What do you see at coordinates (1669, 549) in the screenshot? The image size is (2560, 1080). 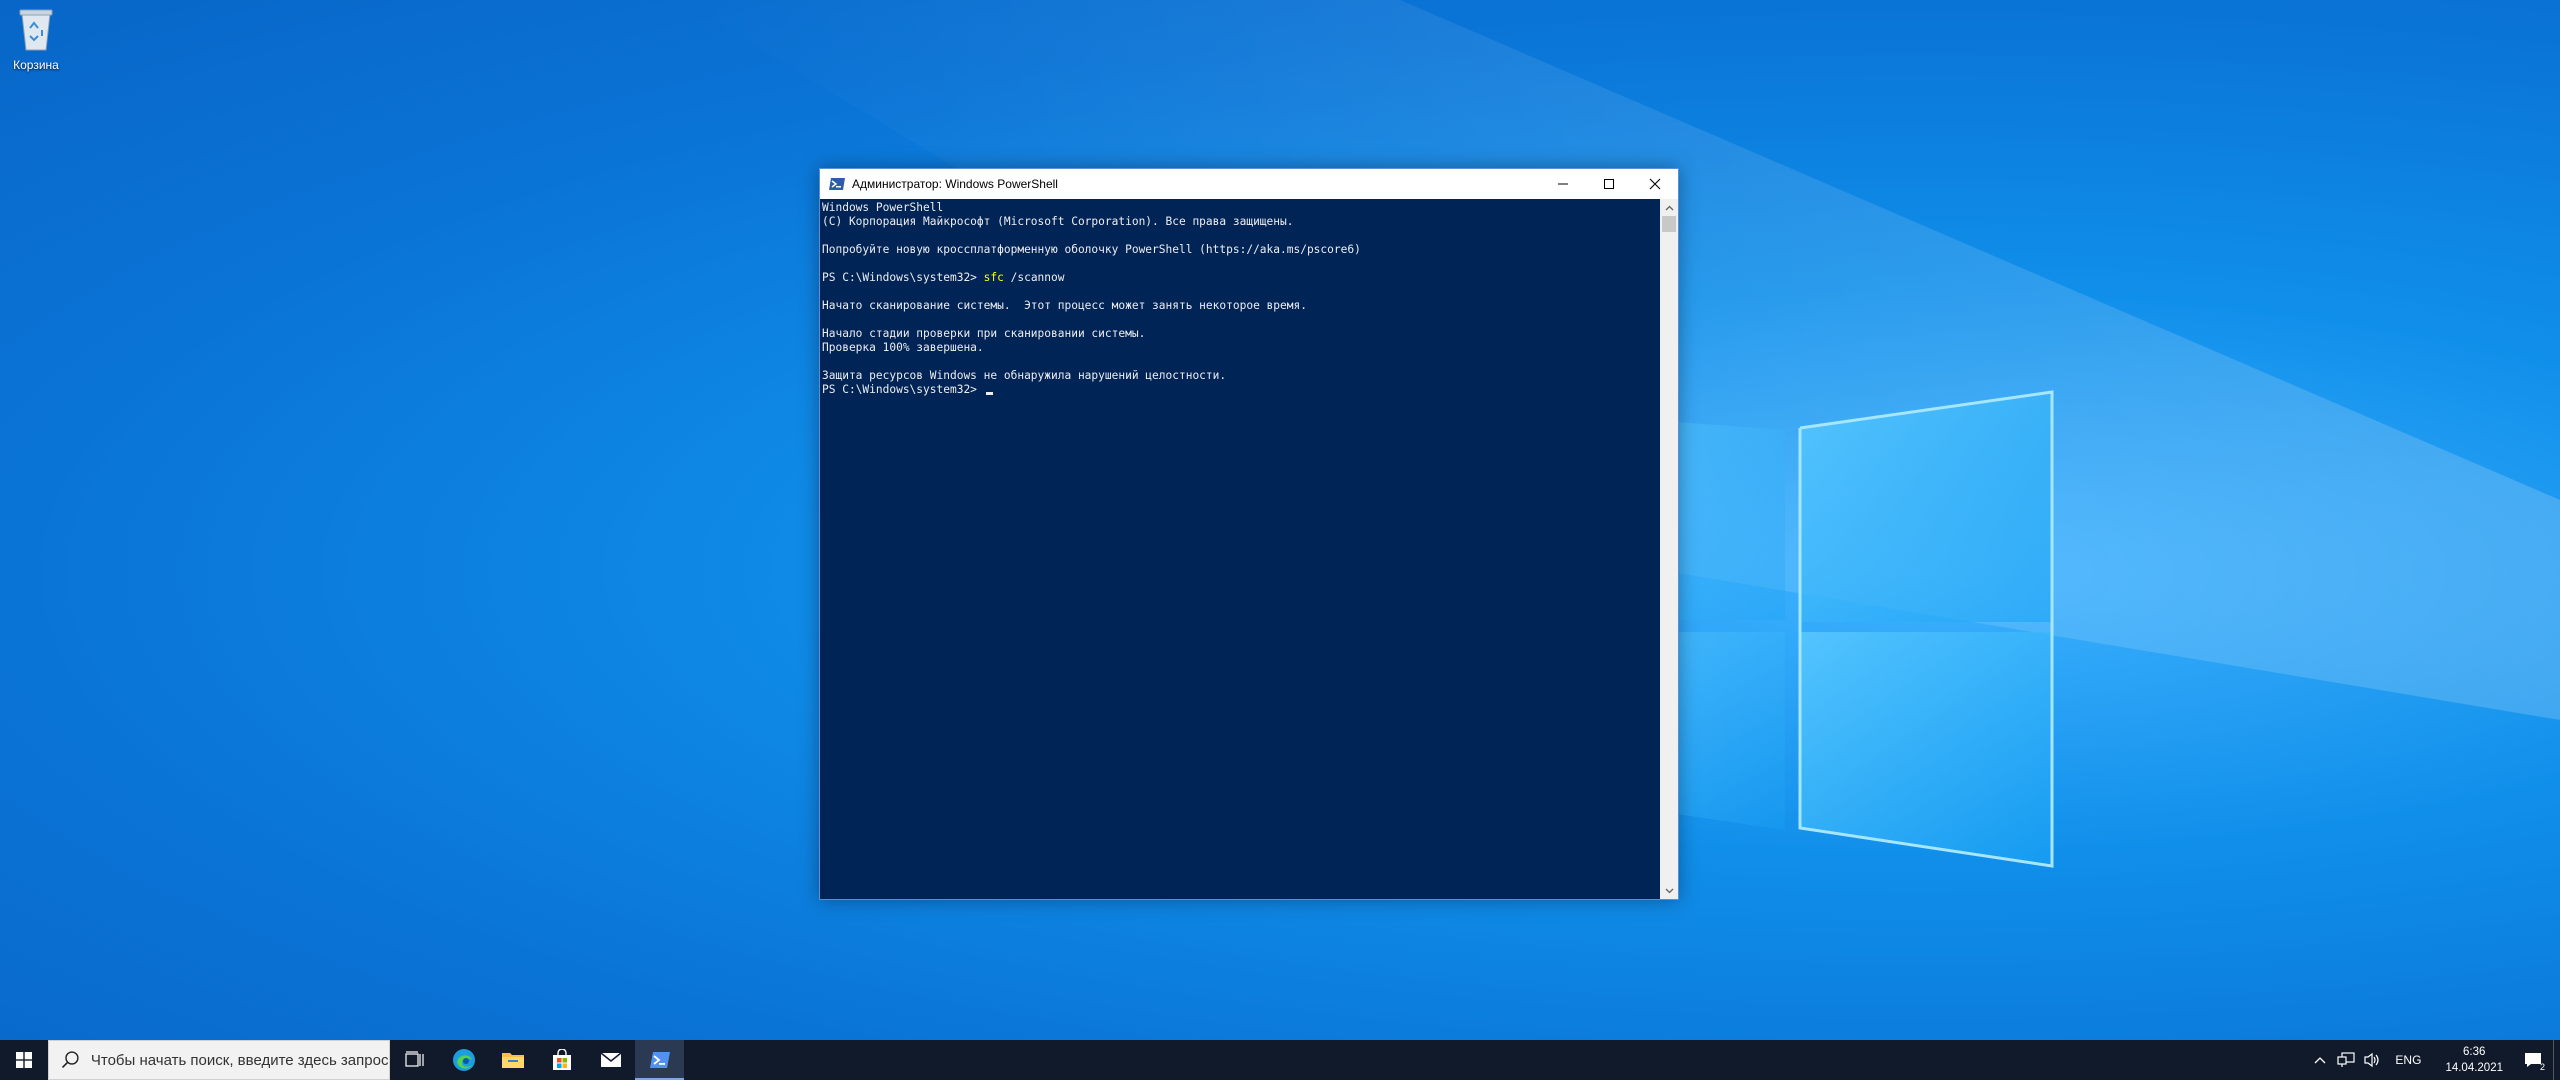 I see `vertical-scrollbar` at bounding box center [1669, 549].